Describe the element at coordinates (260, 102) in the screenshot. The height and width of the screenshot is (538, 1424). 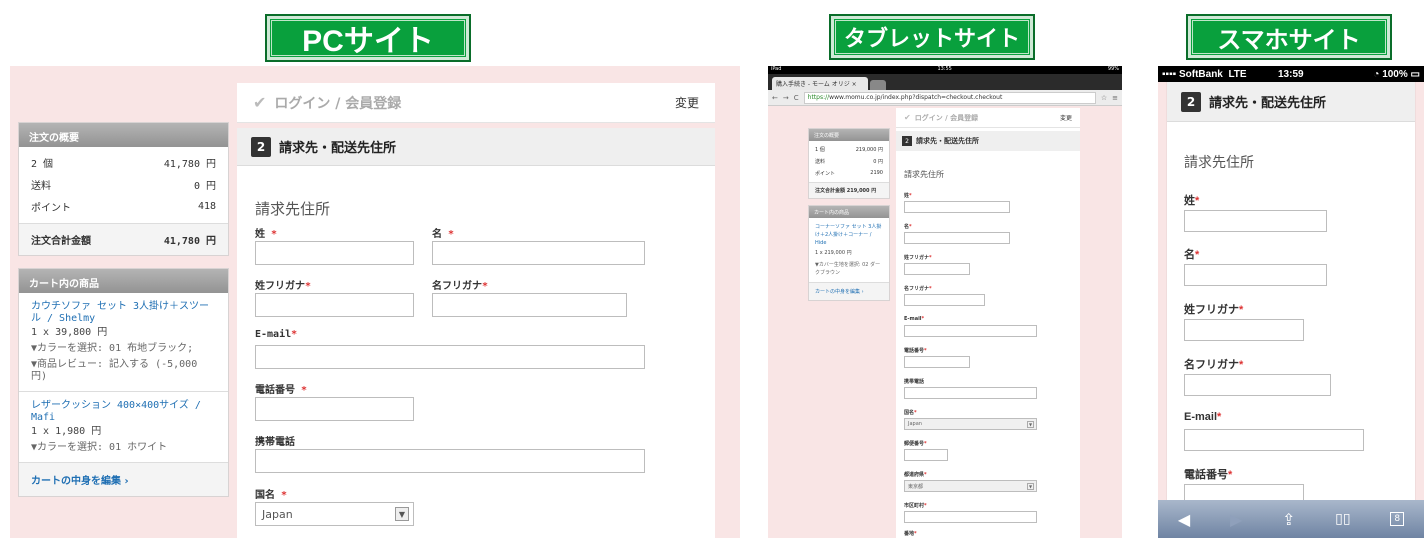
I see `check-icon: ✔` at that location.